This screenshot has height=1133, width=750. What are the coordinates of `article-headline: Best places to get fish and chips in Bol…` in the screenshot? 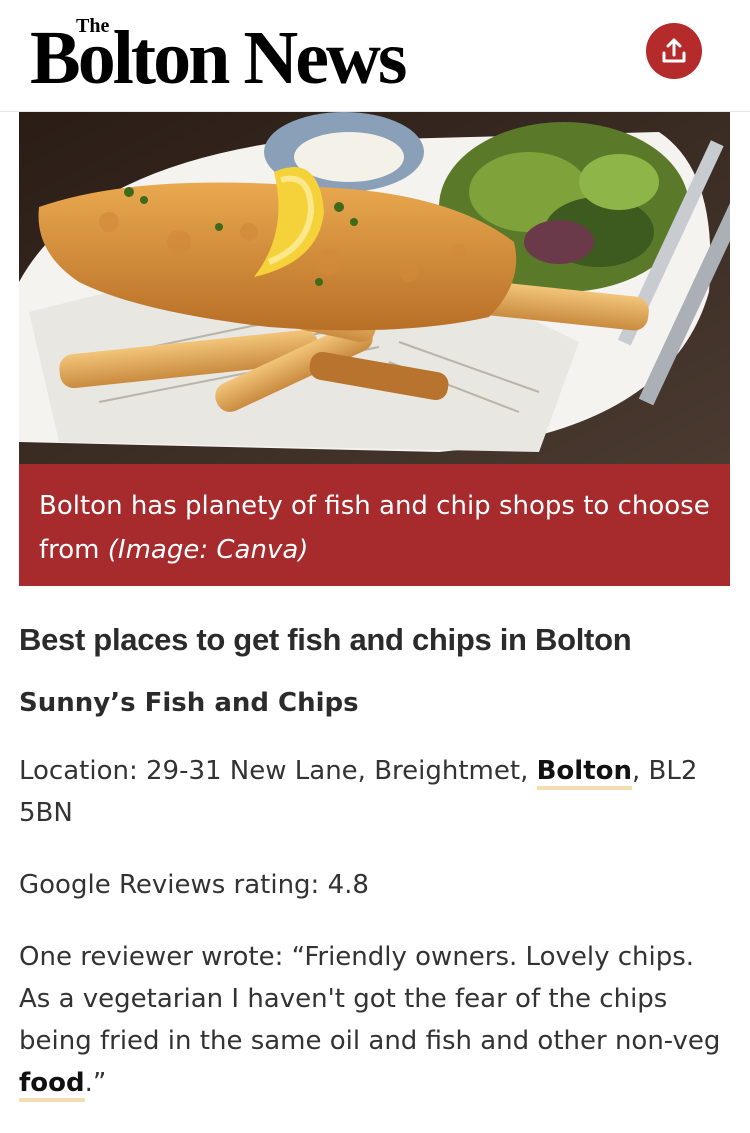 It's located at (325, 639).